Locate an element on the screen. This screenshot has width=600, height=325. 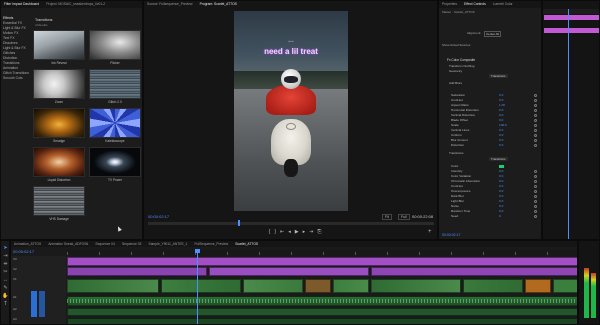
type-icon: T is located at coordinates (5, 304).